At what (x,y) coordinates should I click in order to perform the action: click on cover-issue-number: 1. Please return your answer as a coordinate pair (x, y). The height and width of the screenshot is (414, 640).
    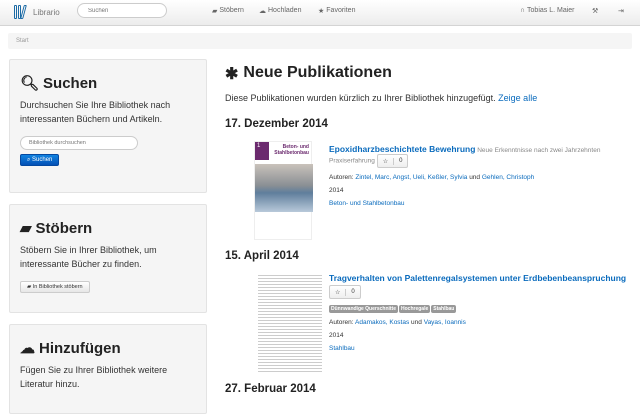
    Looking at the image, I should click on (262, 151).